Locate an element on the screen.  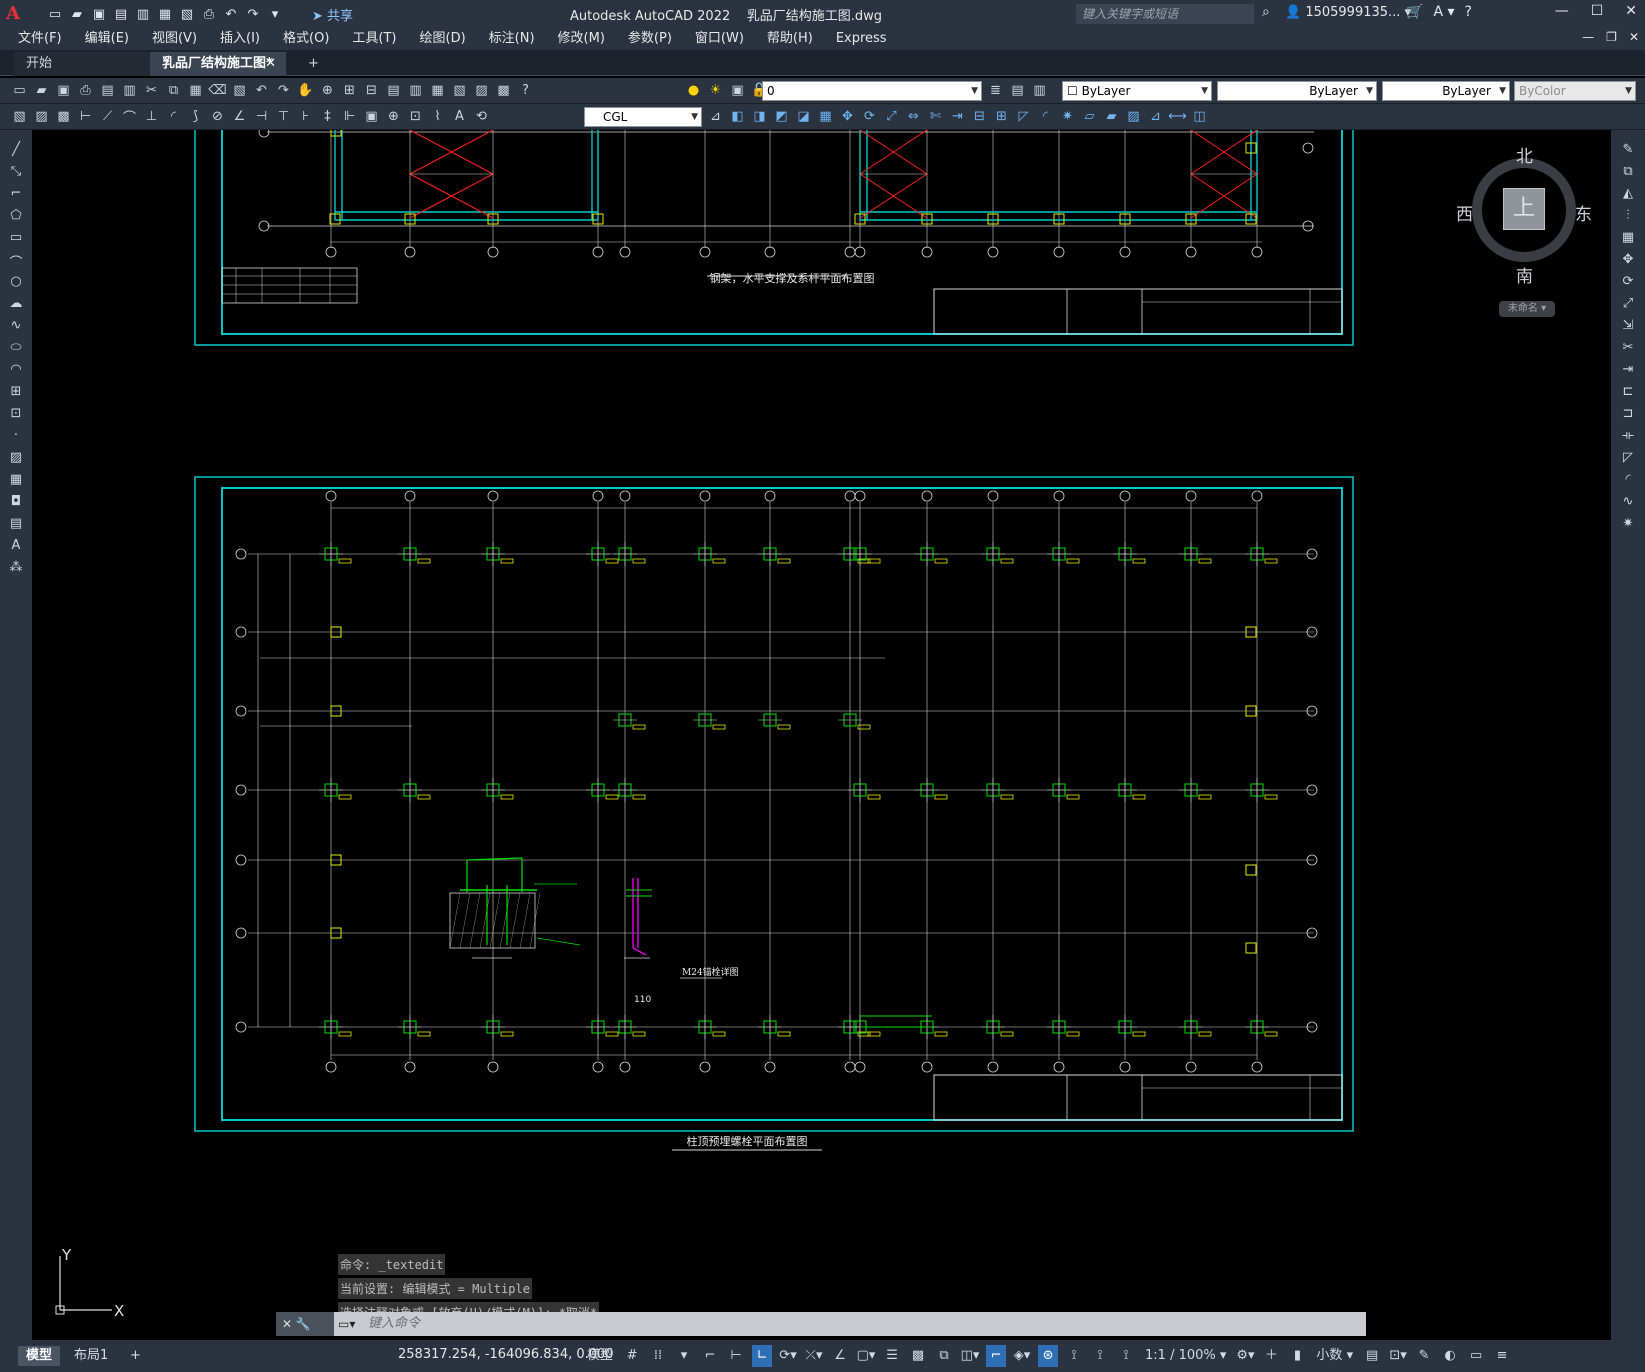
lineweight-dropdown: ByLayer ▼ is located at coordinates (1446, 91).